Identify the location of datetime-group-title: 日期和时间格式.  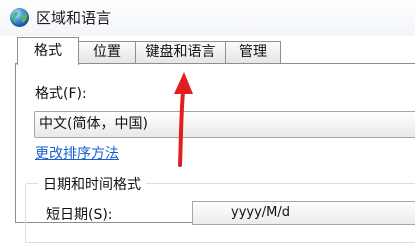
(92, 184).